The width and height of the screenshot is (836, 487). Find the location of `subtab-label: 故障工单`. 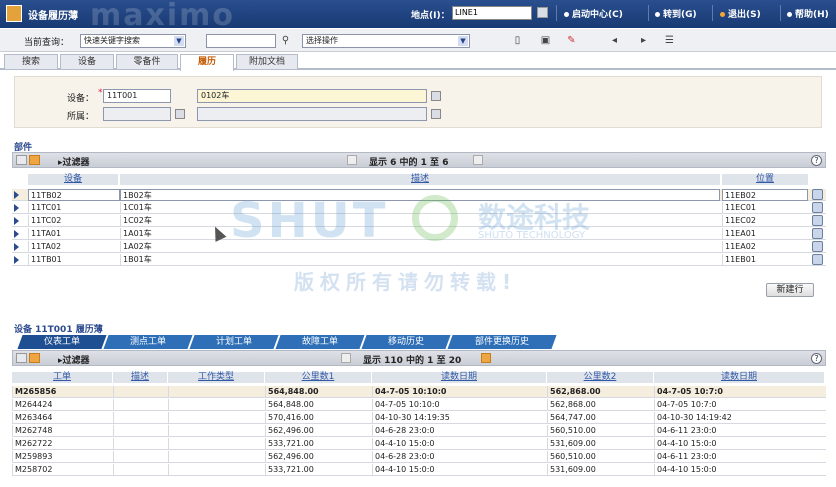

subtab-label: 故障工单 is located at coordinates (319, 342).